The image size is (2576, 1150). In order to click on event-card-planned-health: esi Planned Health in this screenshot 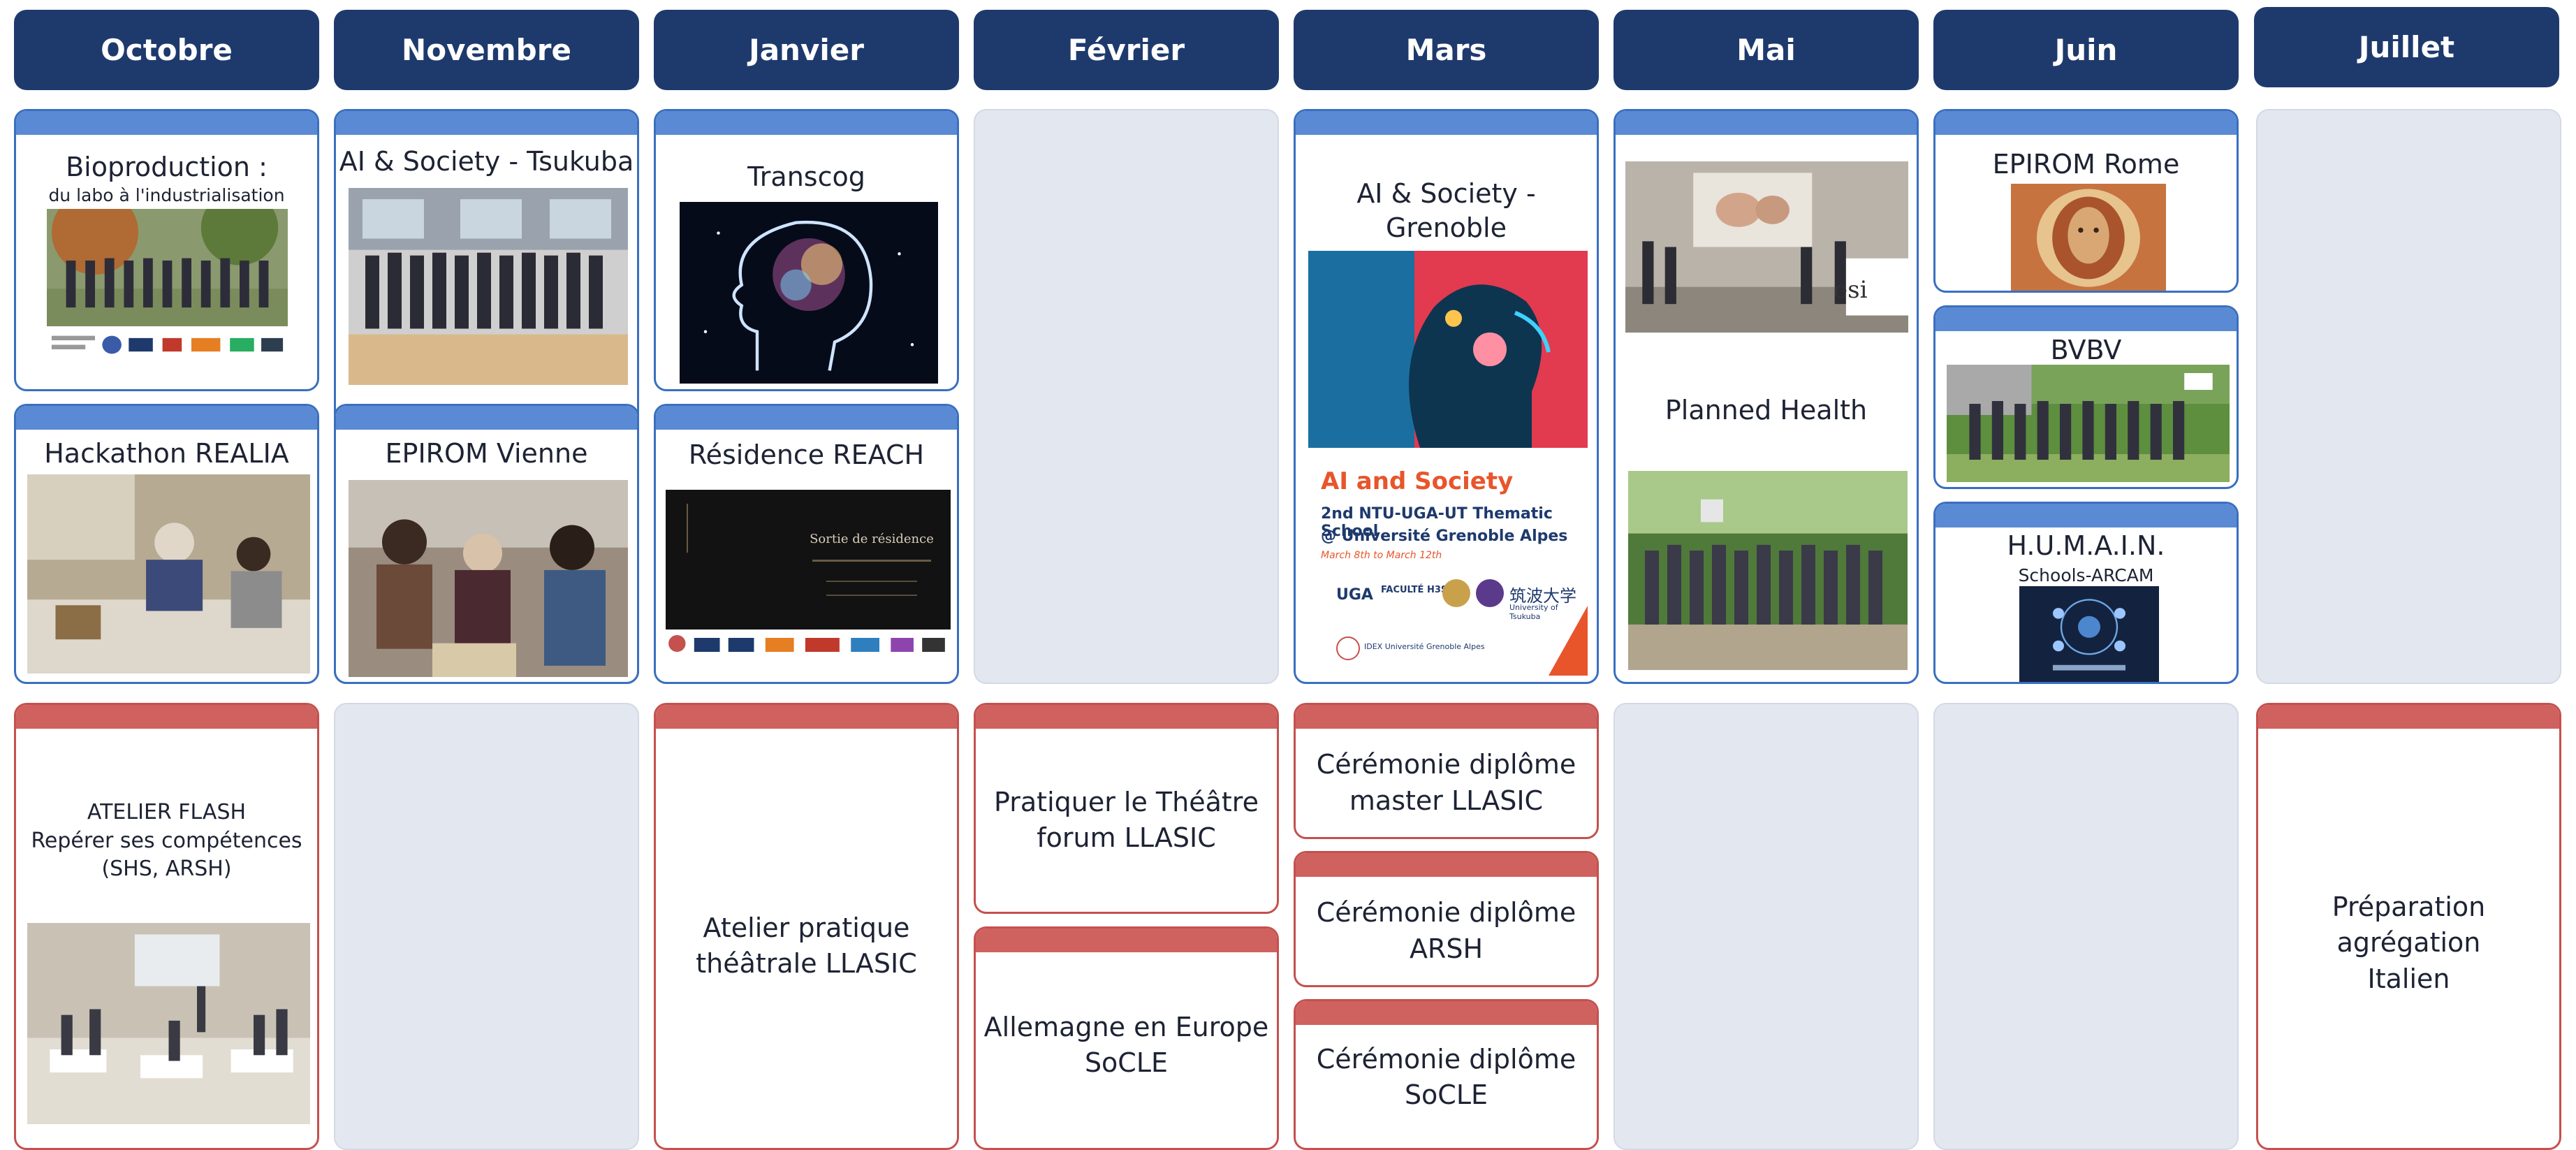, I will do `click(1766, 397)`.